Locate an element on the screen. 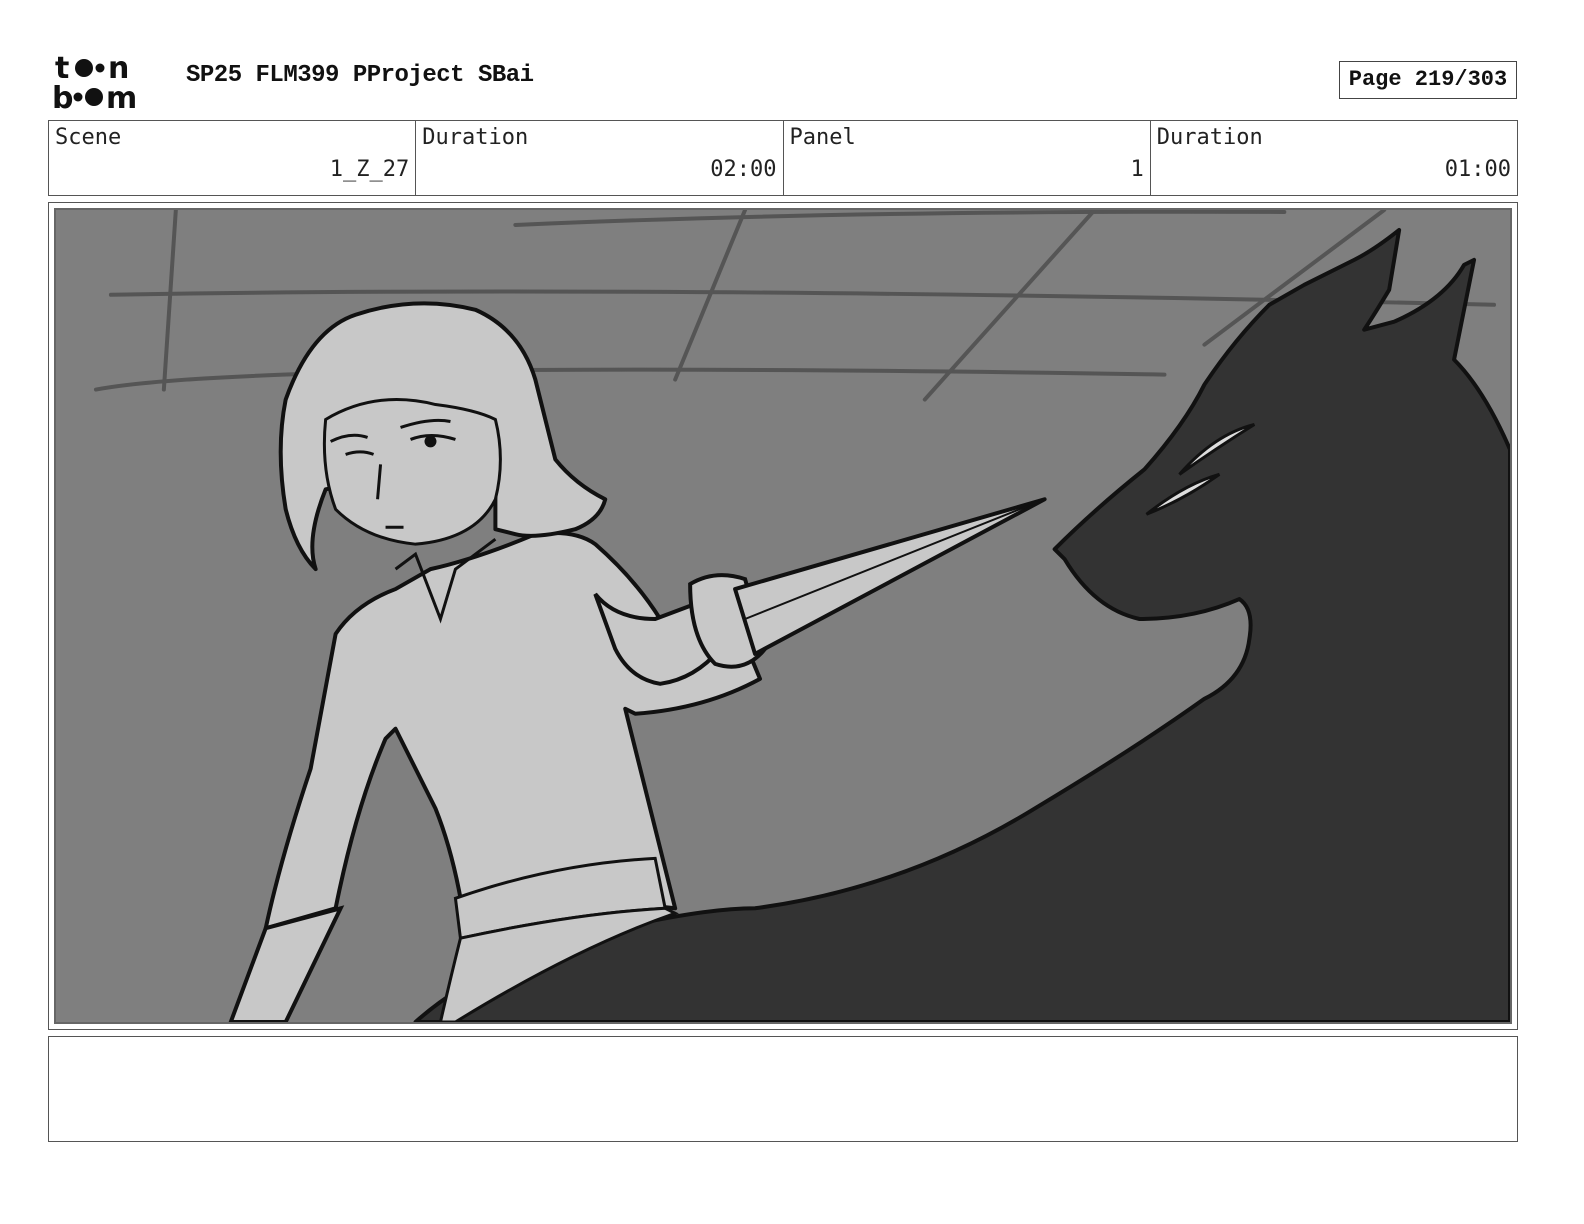 The image size is (1584, 1224). panel-duration-cell: Duration 01:00 is located at coordinates (1334, 158).